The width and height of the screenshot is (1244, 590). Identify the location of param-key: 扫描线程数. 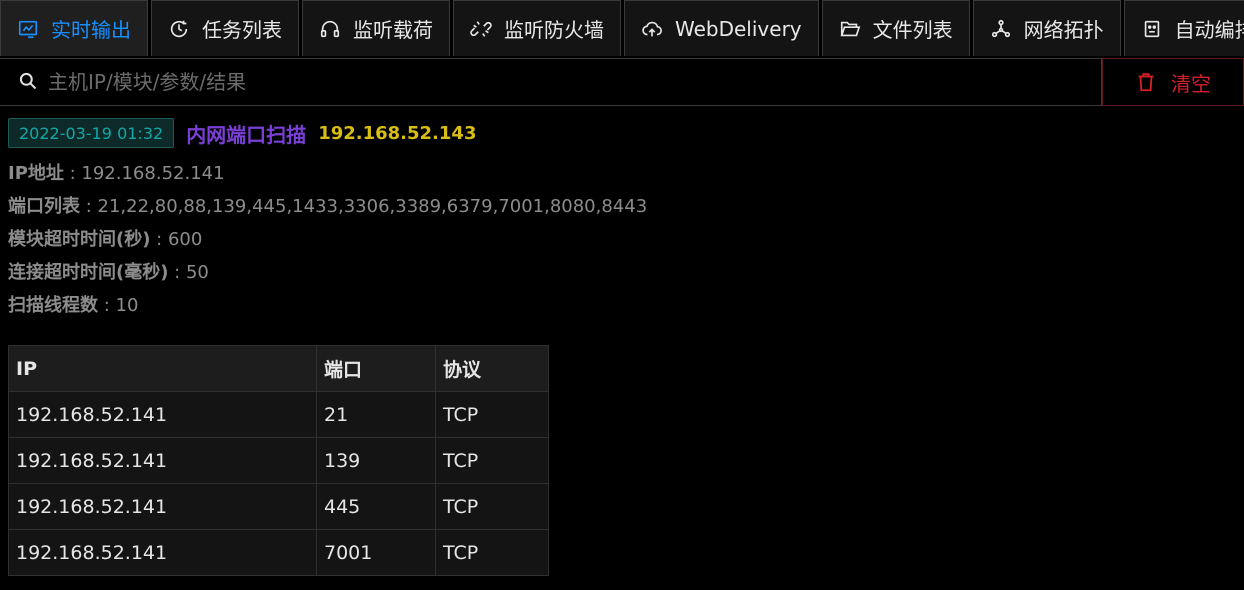
(53, 305).